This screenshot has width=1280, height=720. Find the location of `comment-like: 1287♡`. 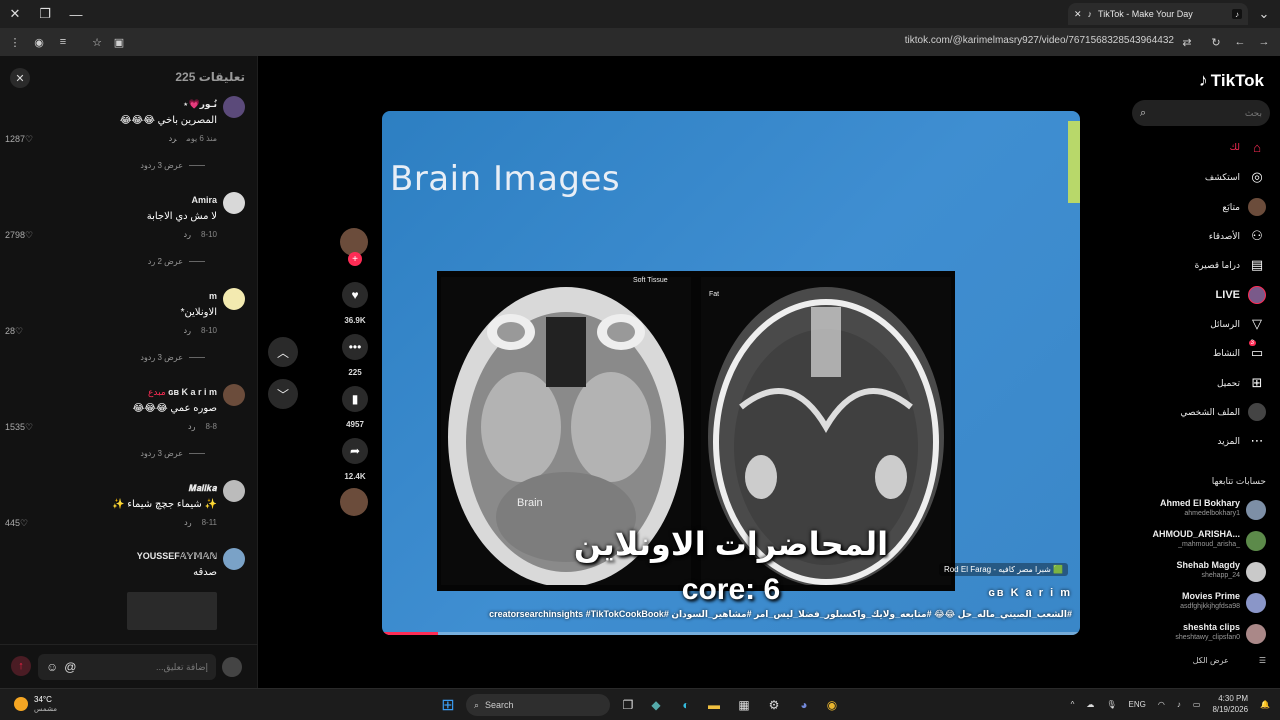

comment-like: 1287♡ is located at coordinates (19, 139).